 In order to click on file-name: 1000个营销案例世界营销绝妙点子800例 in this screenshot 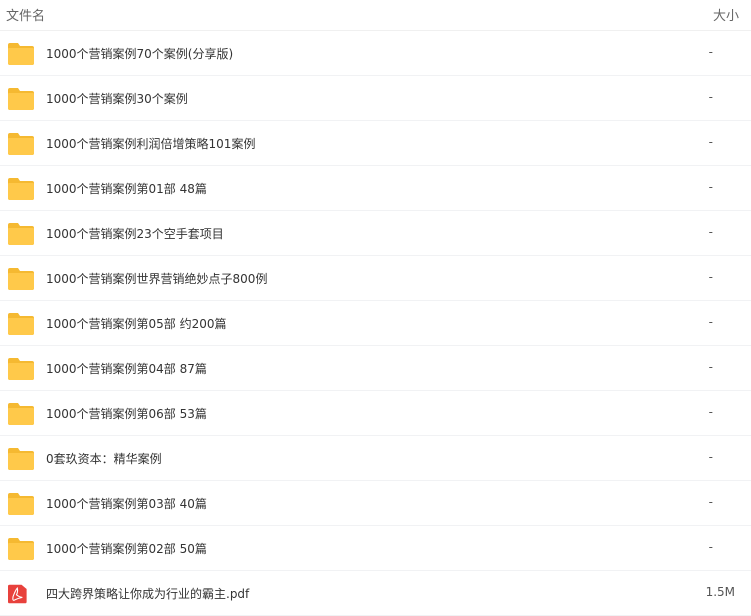, I will do `click(156, 278)`.